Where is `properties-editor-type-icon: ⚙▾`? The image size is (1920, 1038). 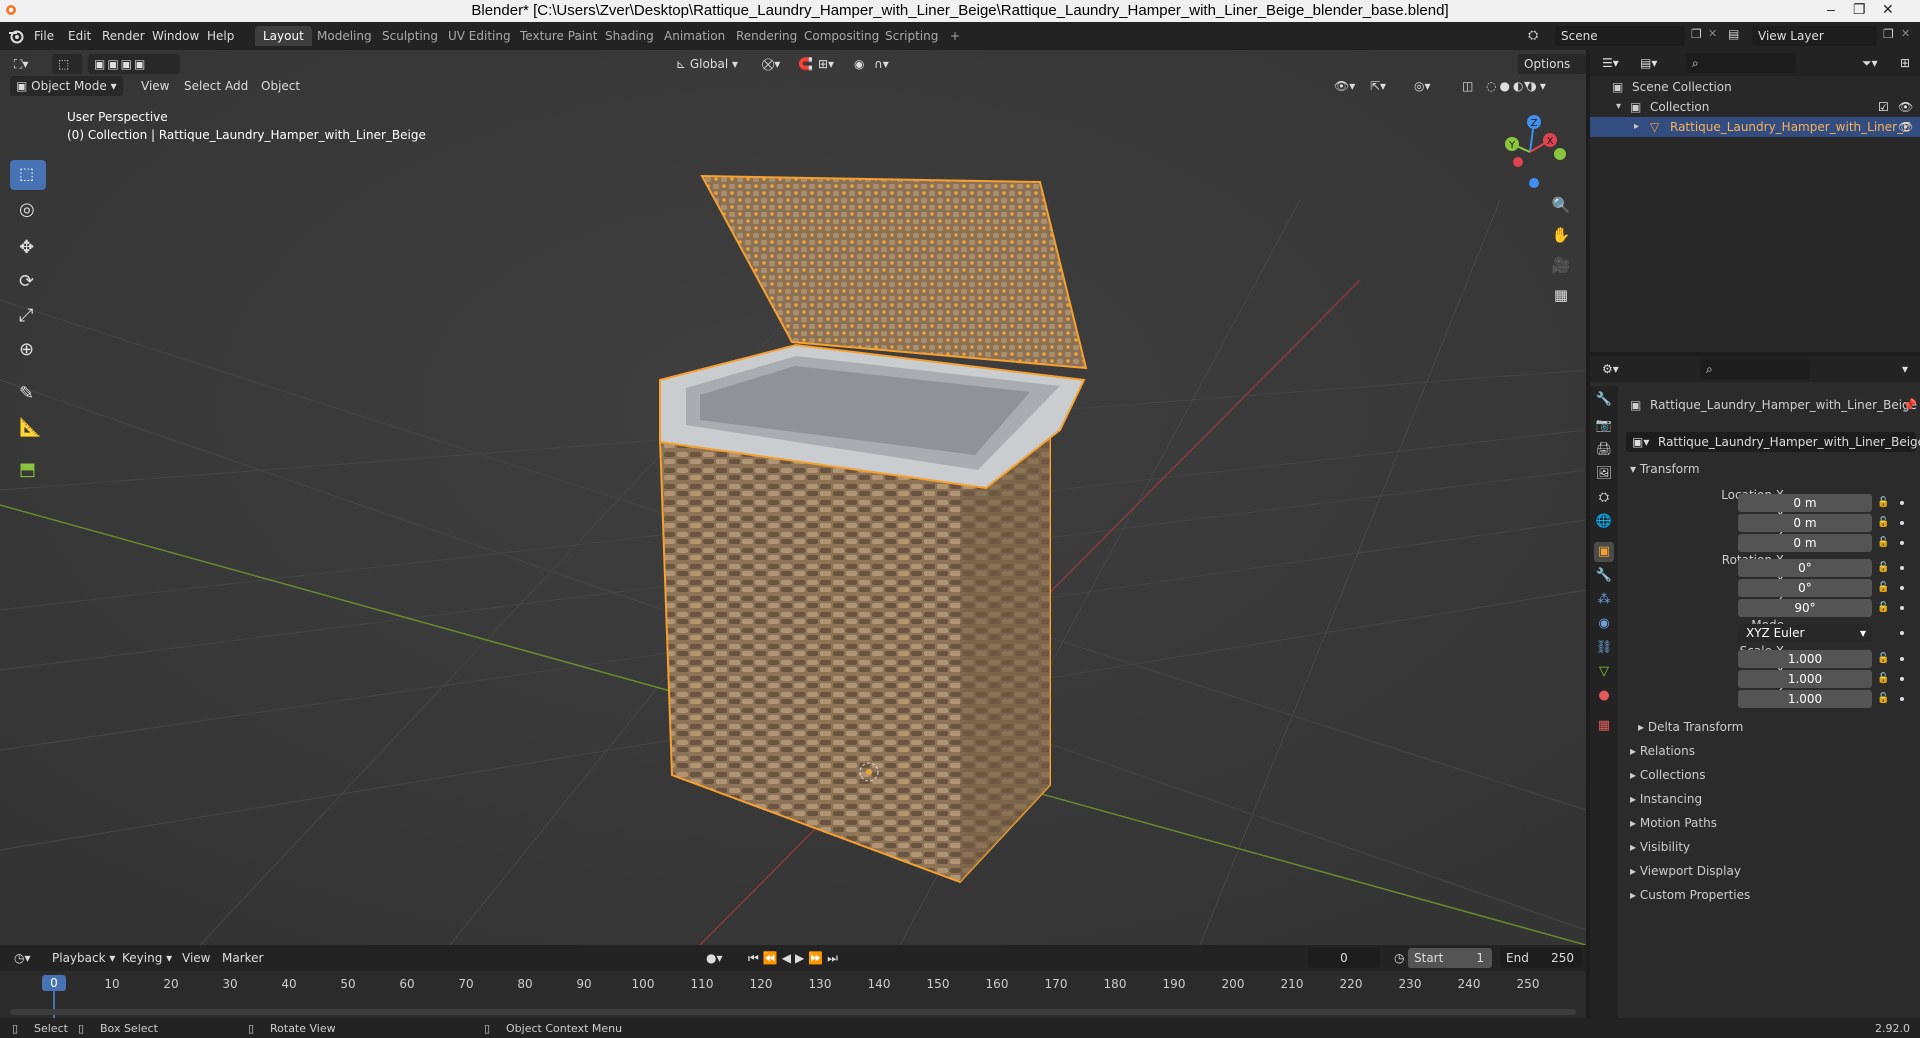
properties-editor-type-icon: ⚙▾ is located at coordinates (1610, 369).